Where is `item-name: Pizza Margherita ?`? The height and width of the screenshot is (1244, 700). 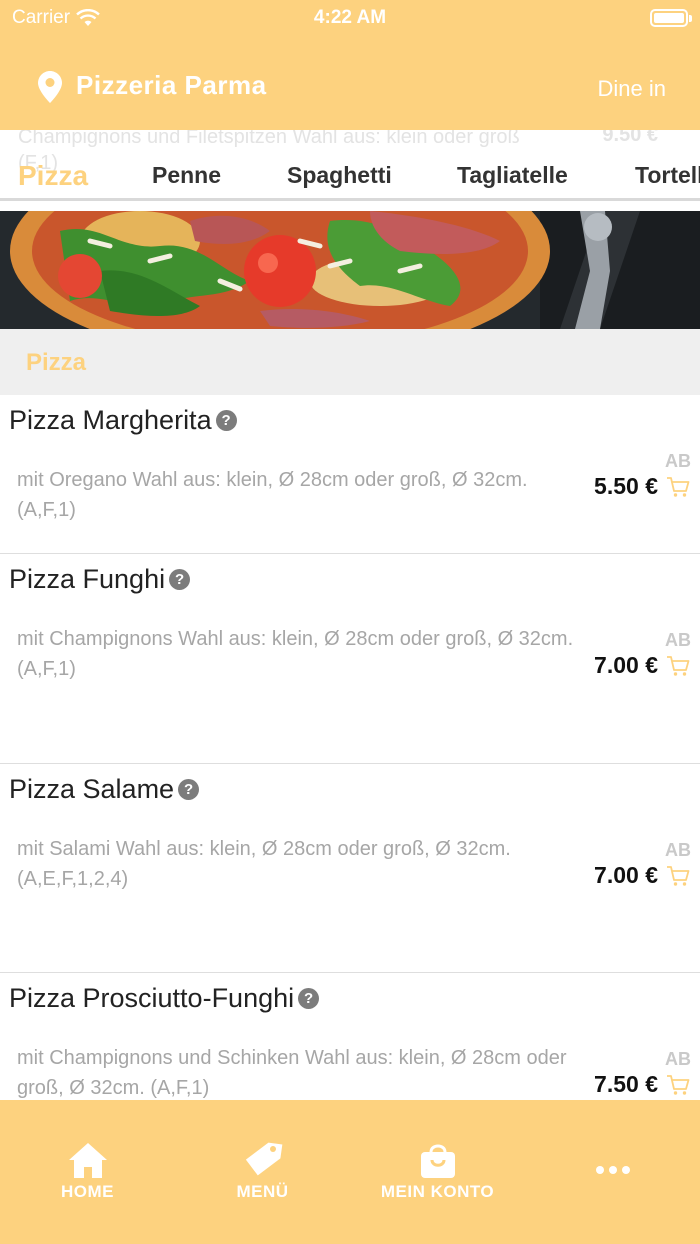
item-name: Pizza Margherita ? is located at coordinates (123, 420).